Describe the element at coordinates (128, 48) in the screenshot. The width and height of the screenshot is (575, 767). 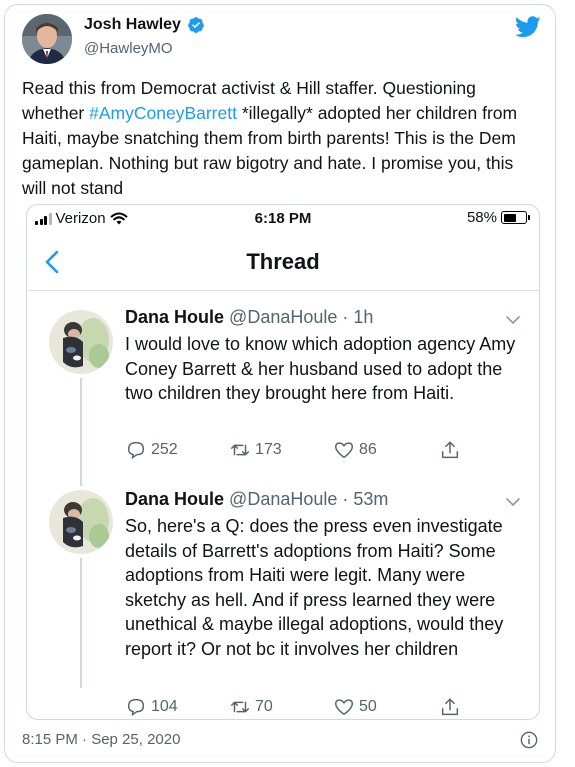
I see `author-handle: @HawleyMO` at that location.